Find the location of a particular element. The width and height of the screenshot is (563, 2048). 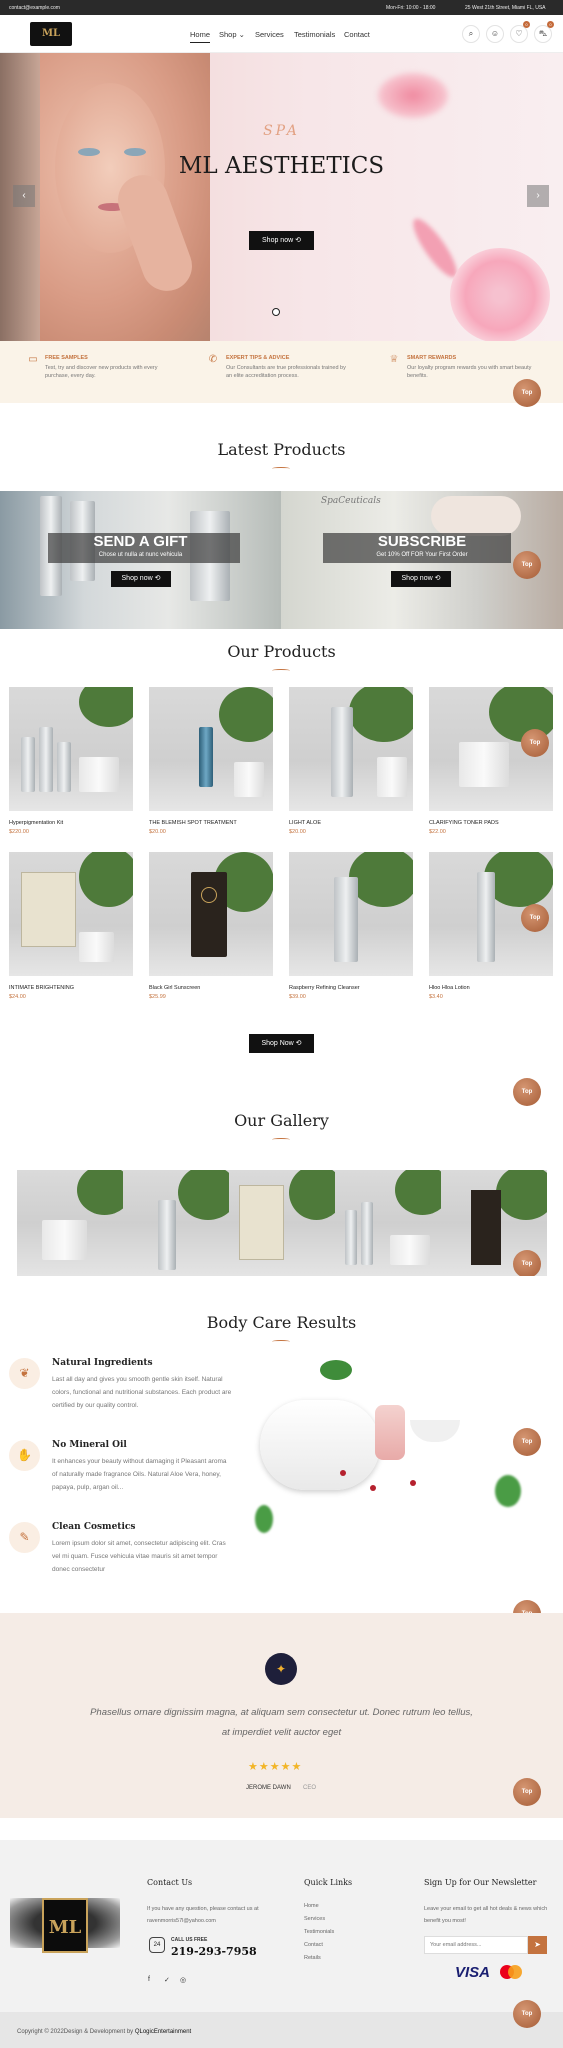

slider-prev-arrow: ‹ is located at coordinates (24, 196).